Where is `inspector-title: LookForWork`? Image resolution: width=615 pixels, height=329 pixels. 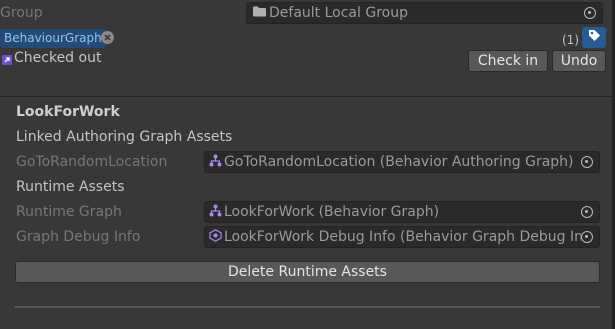 inspector-title: LookForWork is located at coordinates (68, 112).